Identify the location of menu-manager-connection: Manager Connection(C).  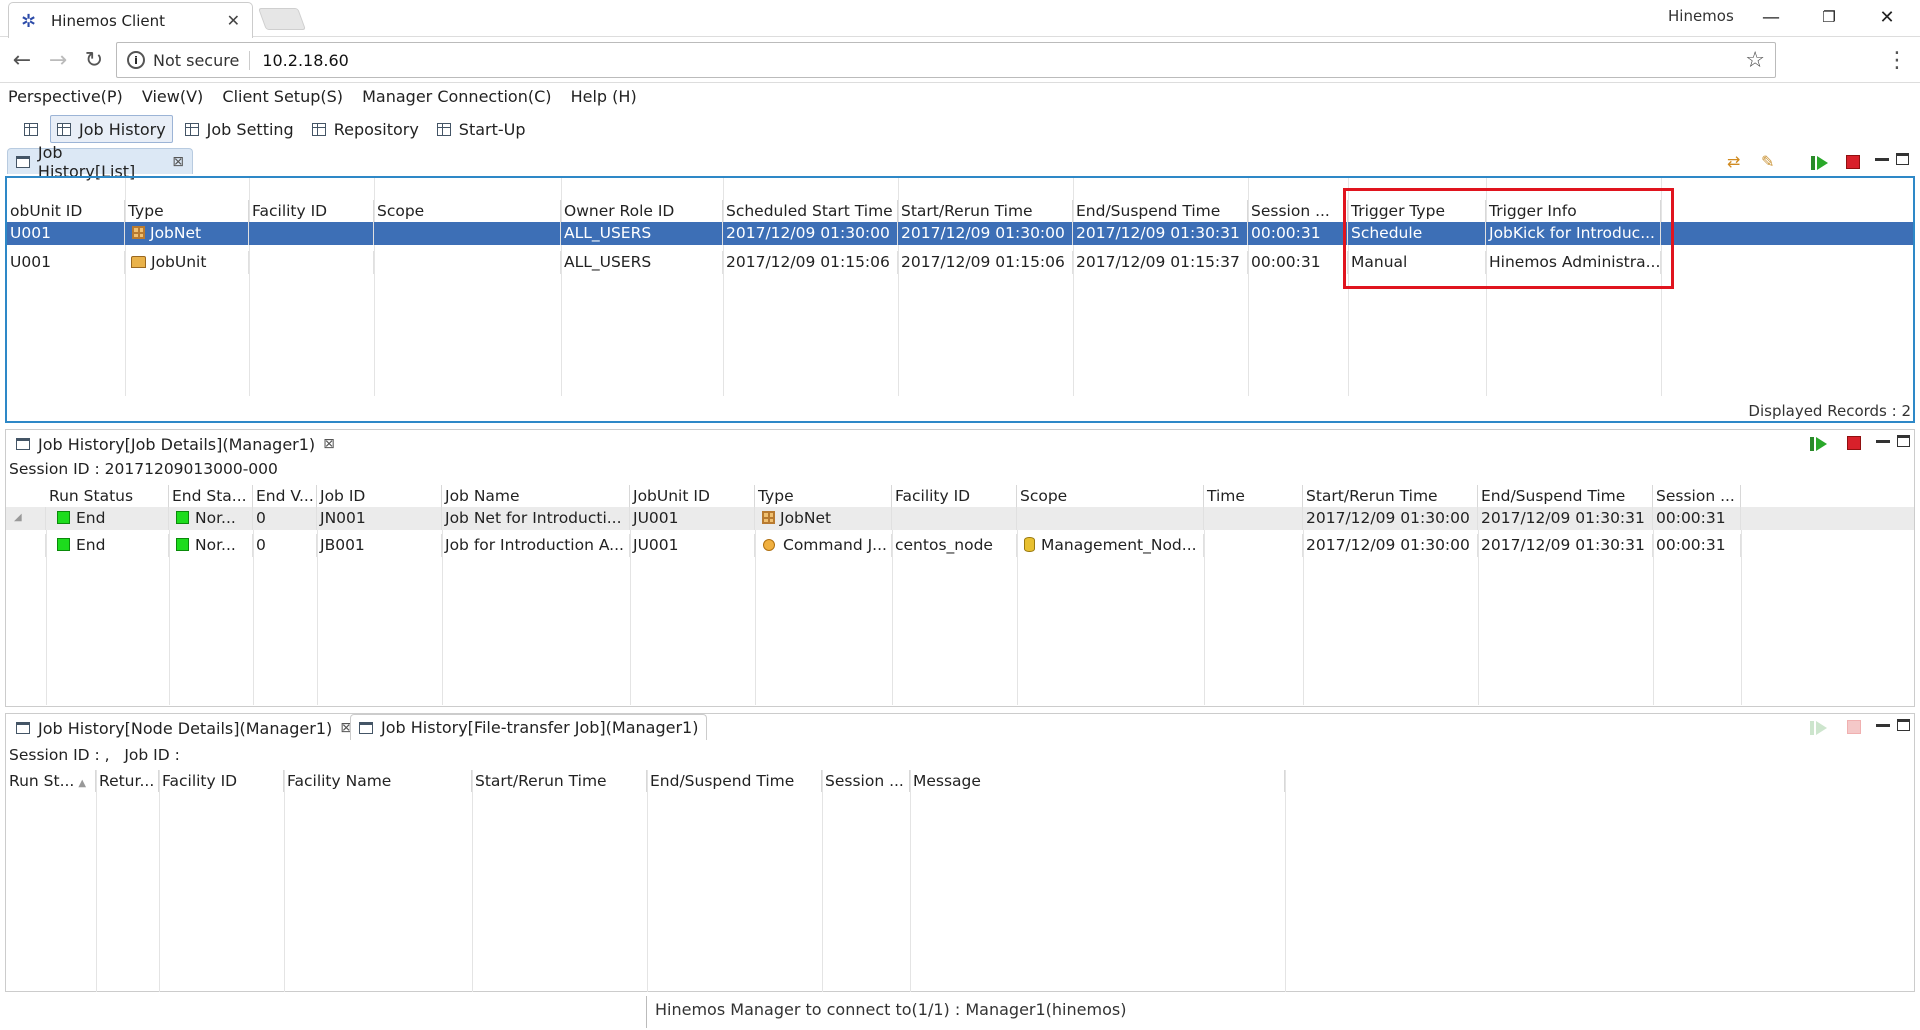
(457, 97).